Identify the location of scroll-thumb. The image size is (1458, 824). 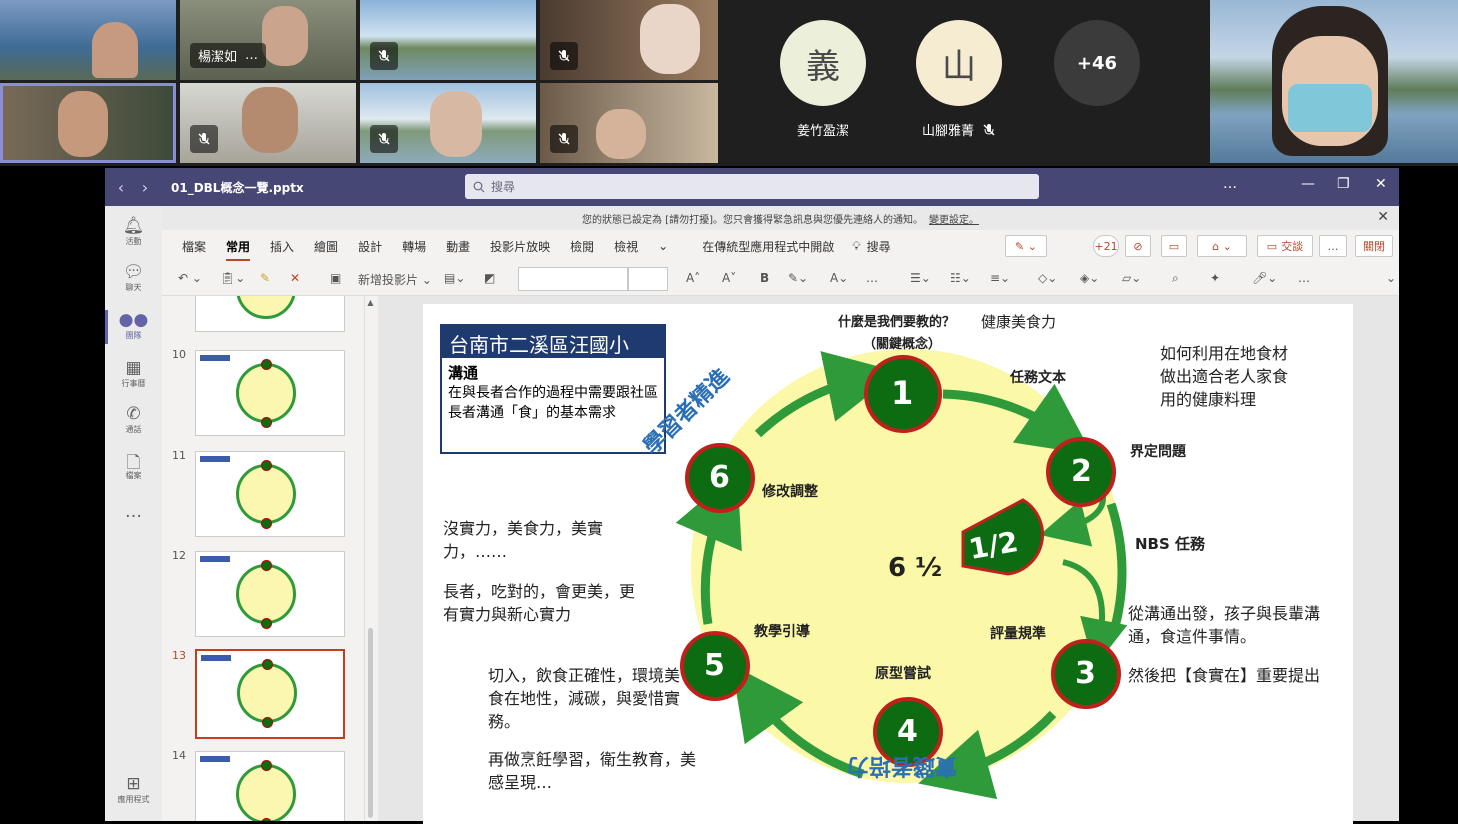
(370, 723).